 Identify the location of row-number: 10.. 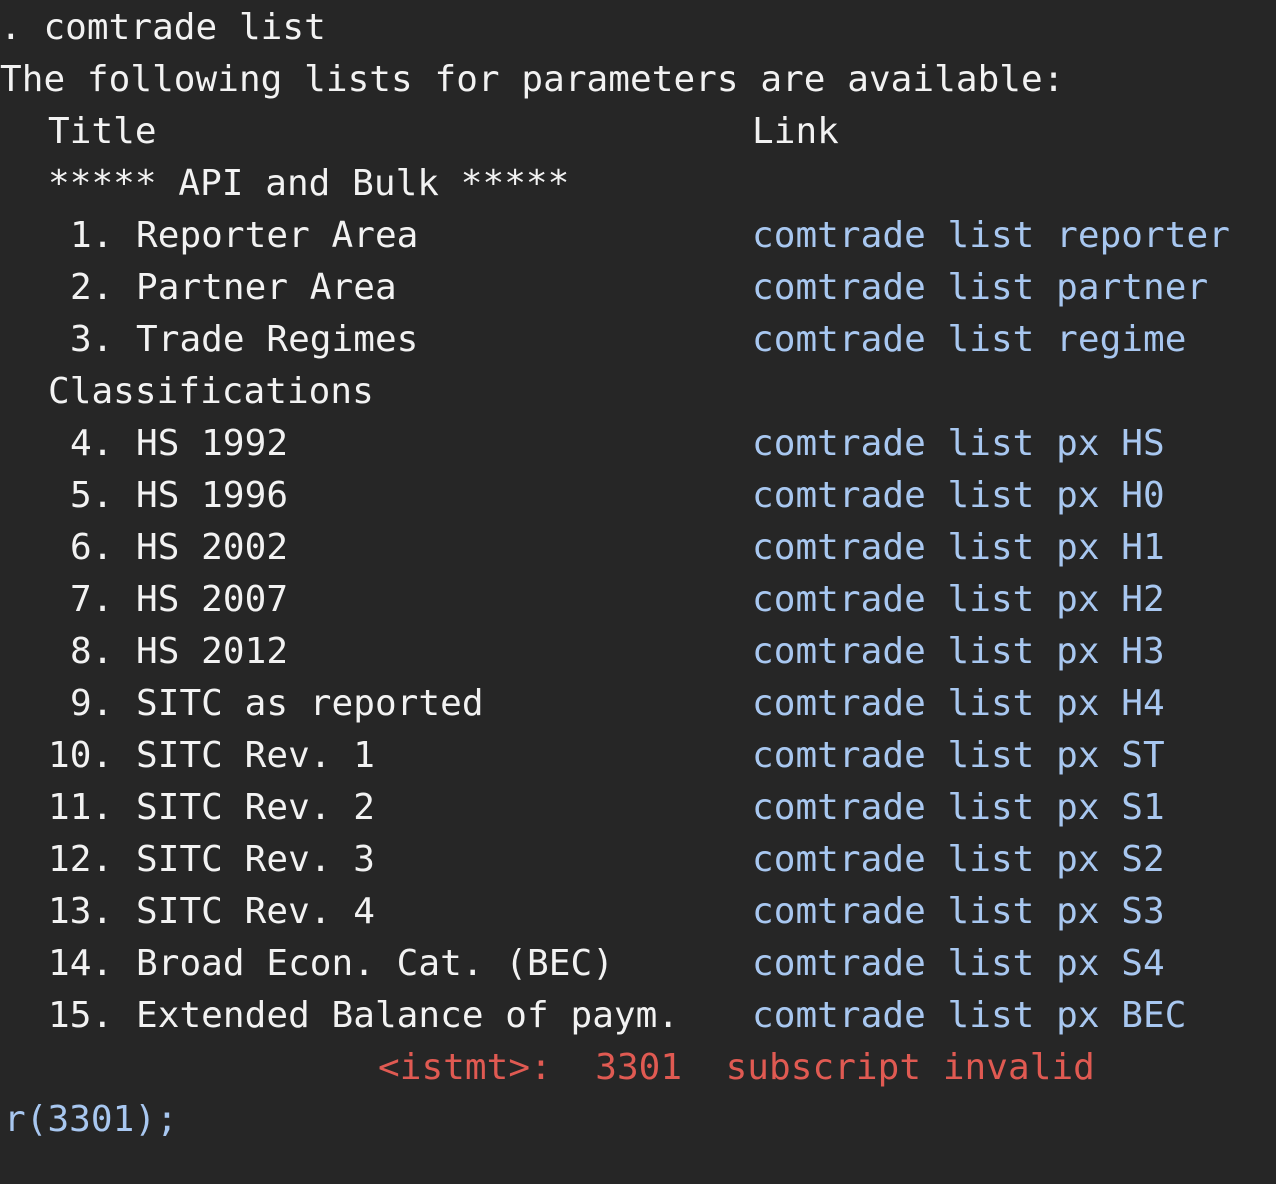
(81, 755).